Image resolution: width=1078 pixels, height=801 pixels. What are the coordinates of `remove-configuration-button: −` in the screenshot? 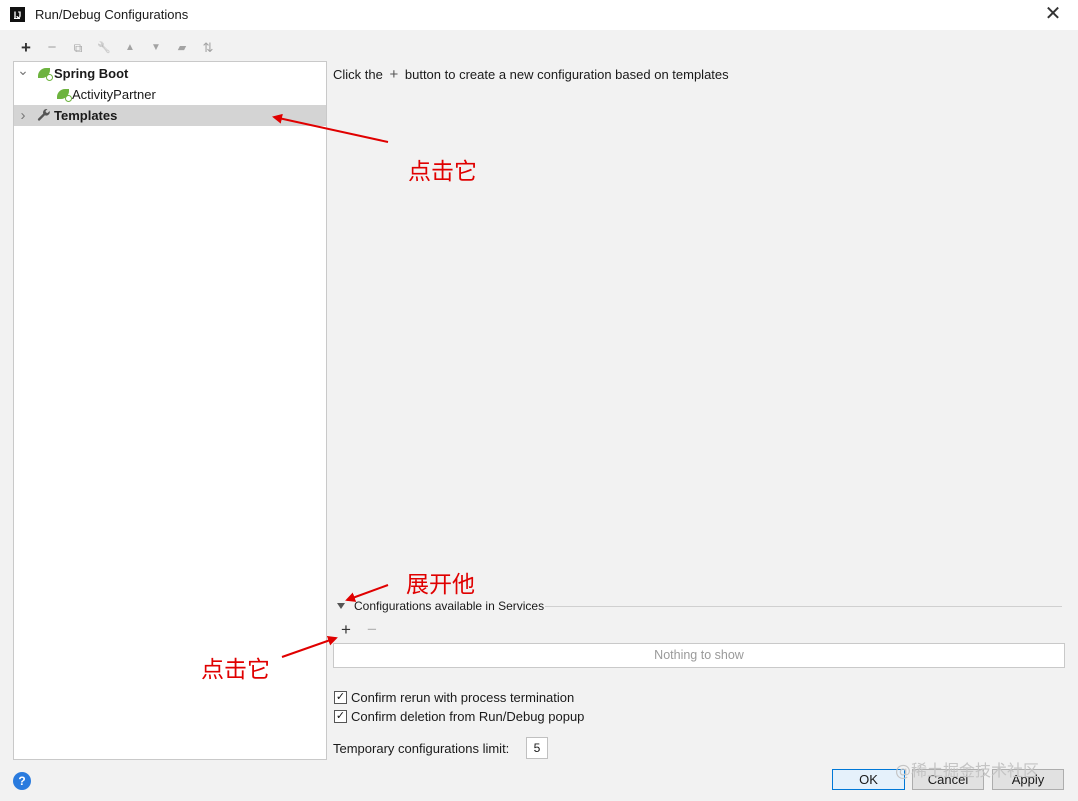 It's located at (52, 48).